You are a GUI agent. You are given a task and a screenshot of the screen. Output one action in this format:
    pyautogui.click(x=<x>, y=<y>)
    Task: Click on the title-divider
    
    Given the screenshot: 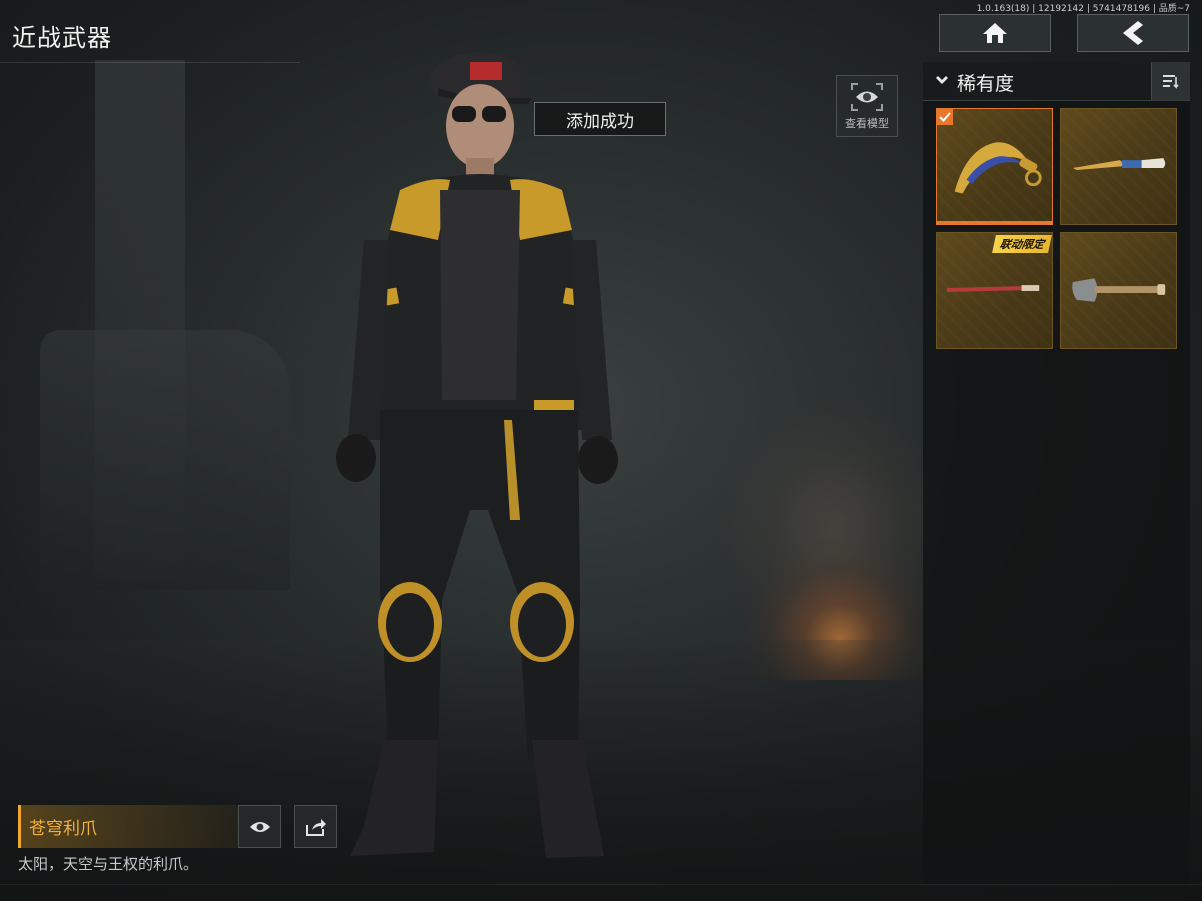 What is the action you would take?
    pyautogui.click(x=150, y=62)
    